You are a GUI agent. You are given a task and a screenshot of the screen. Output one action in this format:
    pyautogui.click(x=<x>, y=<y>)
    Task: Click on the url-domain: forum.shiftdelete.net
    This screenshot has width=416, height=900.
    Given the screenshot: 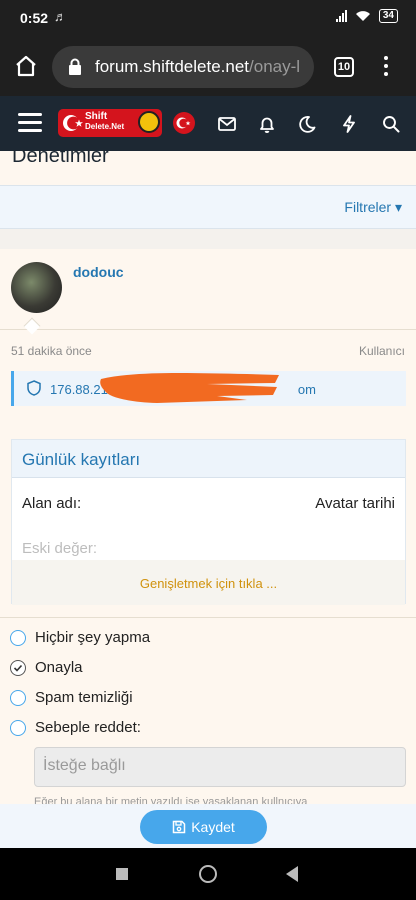 What is the action you would take?
    pyautogui.click(x=172, y=66)
    